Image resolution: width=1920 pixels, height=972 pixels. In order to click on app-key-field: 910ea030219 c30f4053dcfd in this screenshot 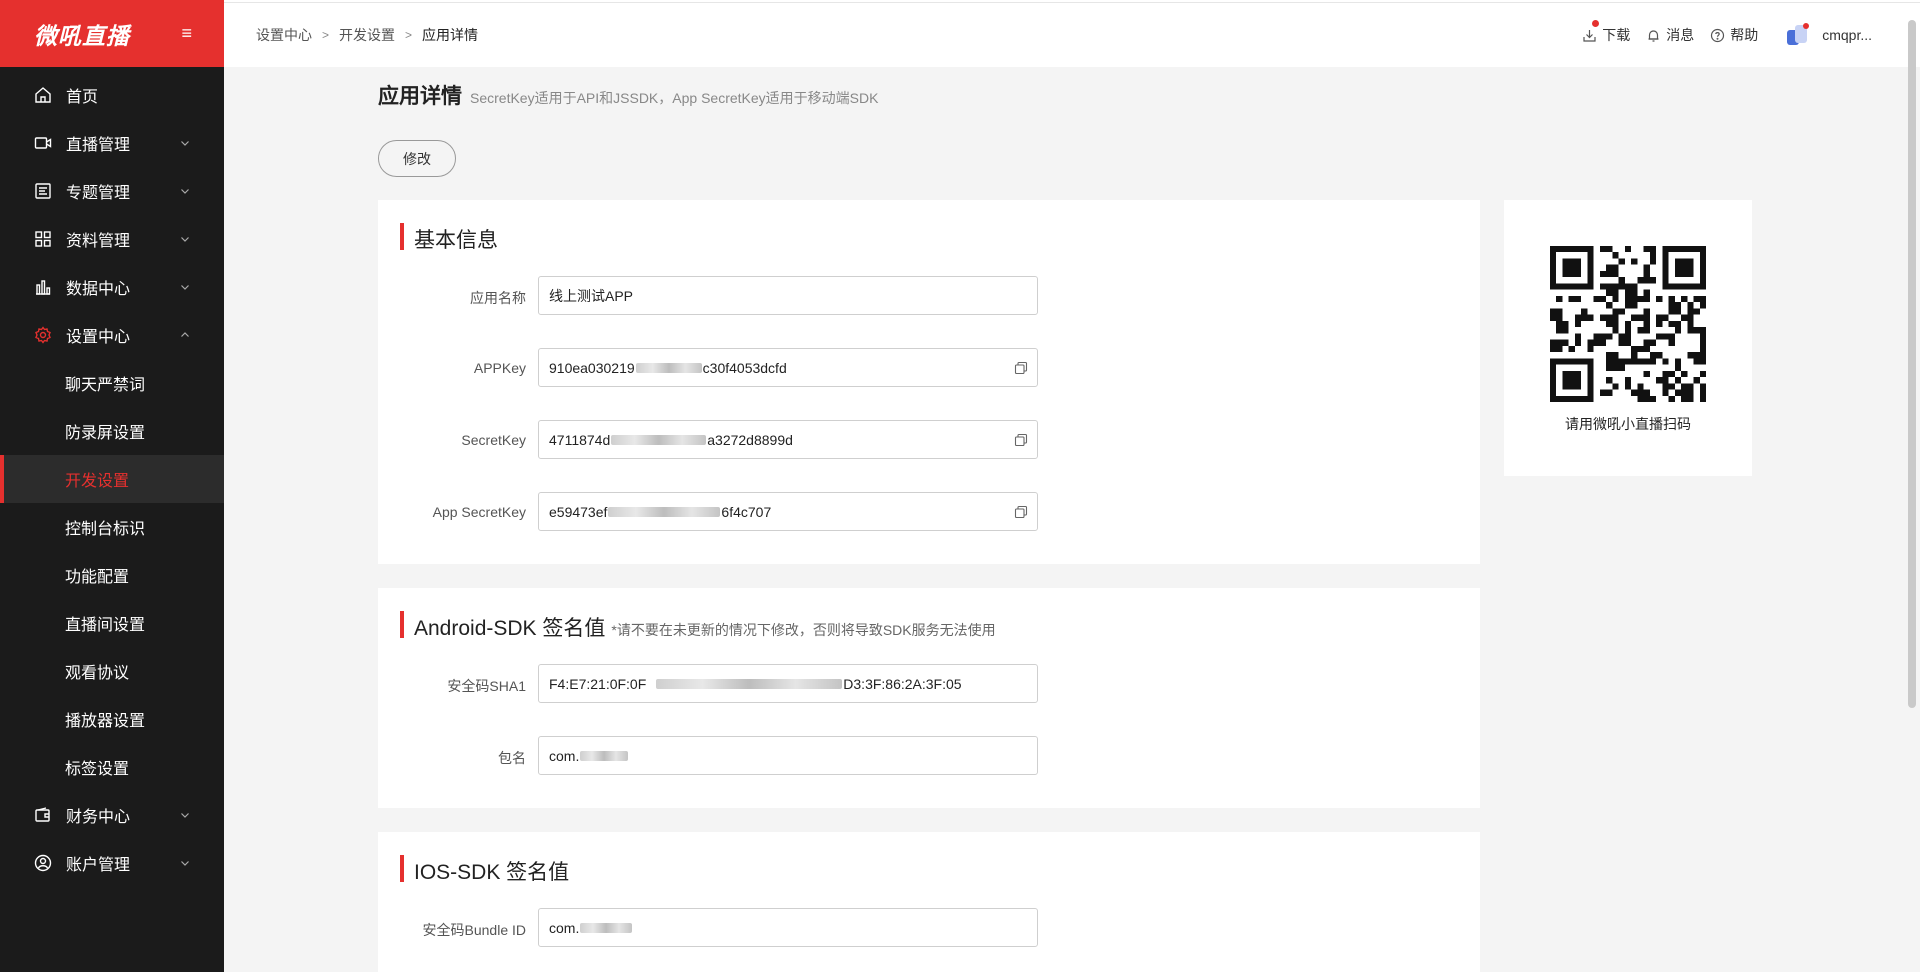, I will do `click(788, 367)`.